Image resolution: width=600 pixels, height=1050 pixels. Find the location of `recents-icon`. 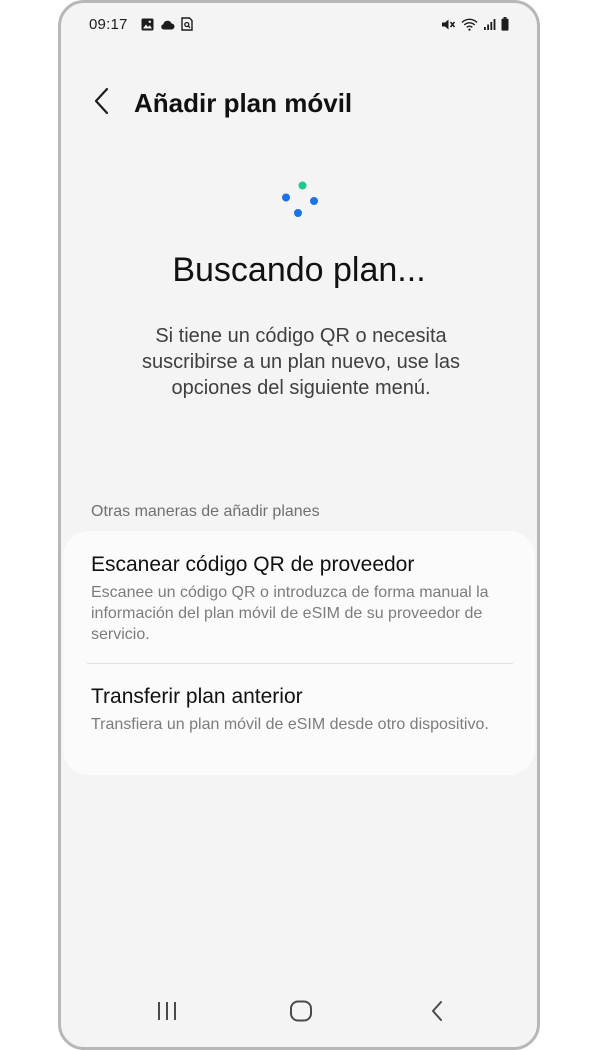

recents-icon is located at coordinates (167, 1013).